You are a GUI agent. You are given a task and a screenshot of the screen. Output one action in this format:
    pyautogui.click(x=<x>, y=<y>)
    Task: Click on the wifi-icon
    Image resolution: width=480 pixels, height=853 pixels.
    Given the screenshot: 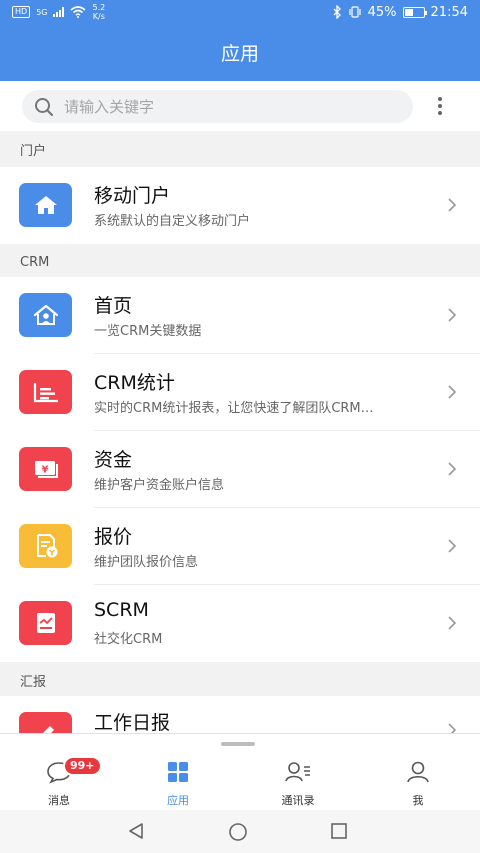 What is the action you would take?
    pyautogui.click(x=78, y=12)
    